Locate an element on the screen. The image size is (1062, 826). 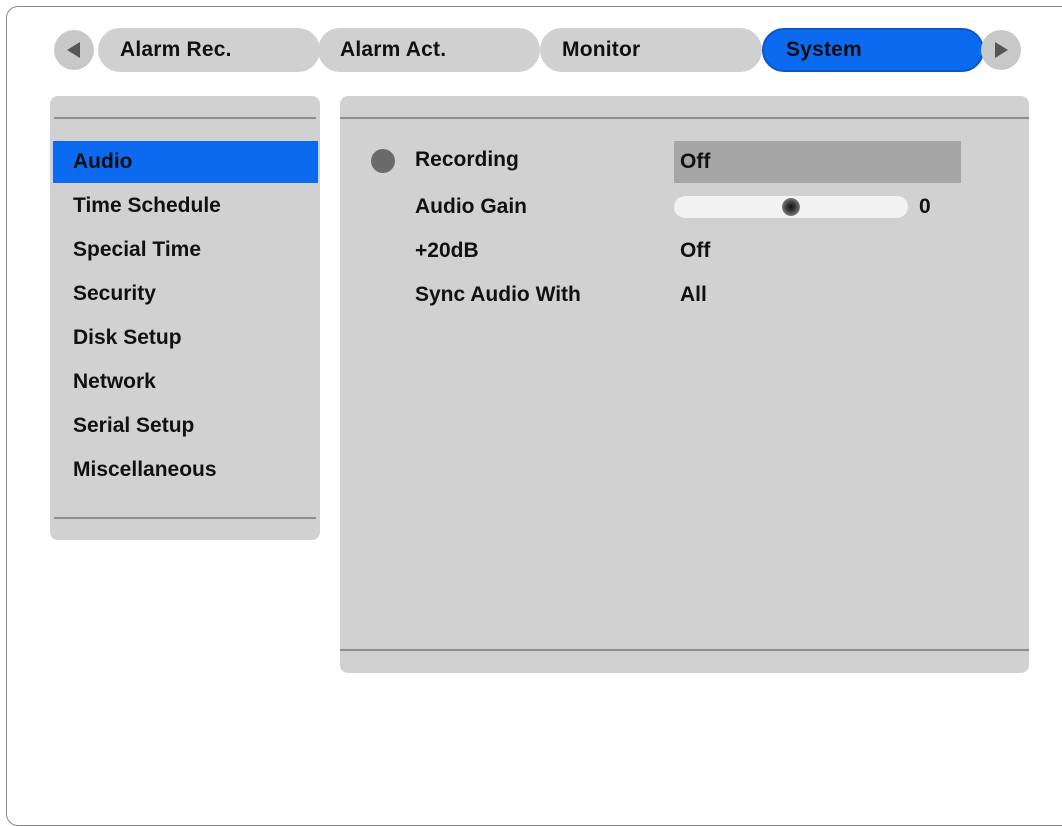
sidebar-item-miscellaneous: Miscellaneous is located at coordinates (185, 470).